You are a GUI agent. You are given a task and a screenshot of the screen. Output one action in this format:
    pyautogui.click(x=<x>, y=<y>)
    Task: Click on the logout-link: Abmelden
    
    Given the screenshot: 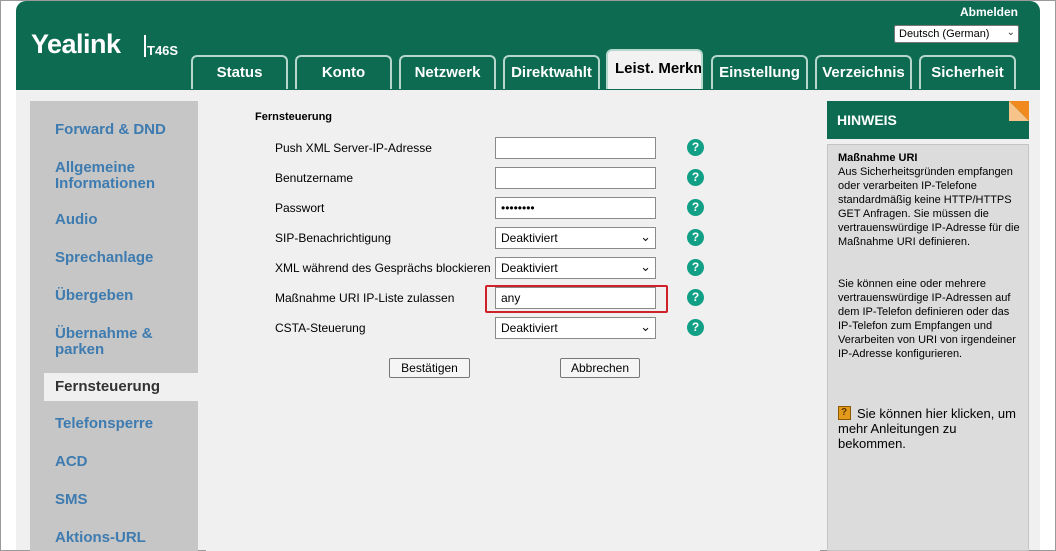 What is the action you would take?
    pyautogui.click(x=989, y=12)
    